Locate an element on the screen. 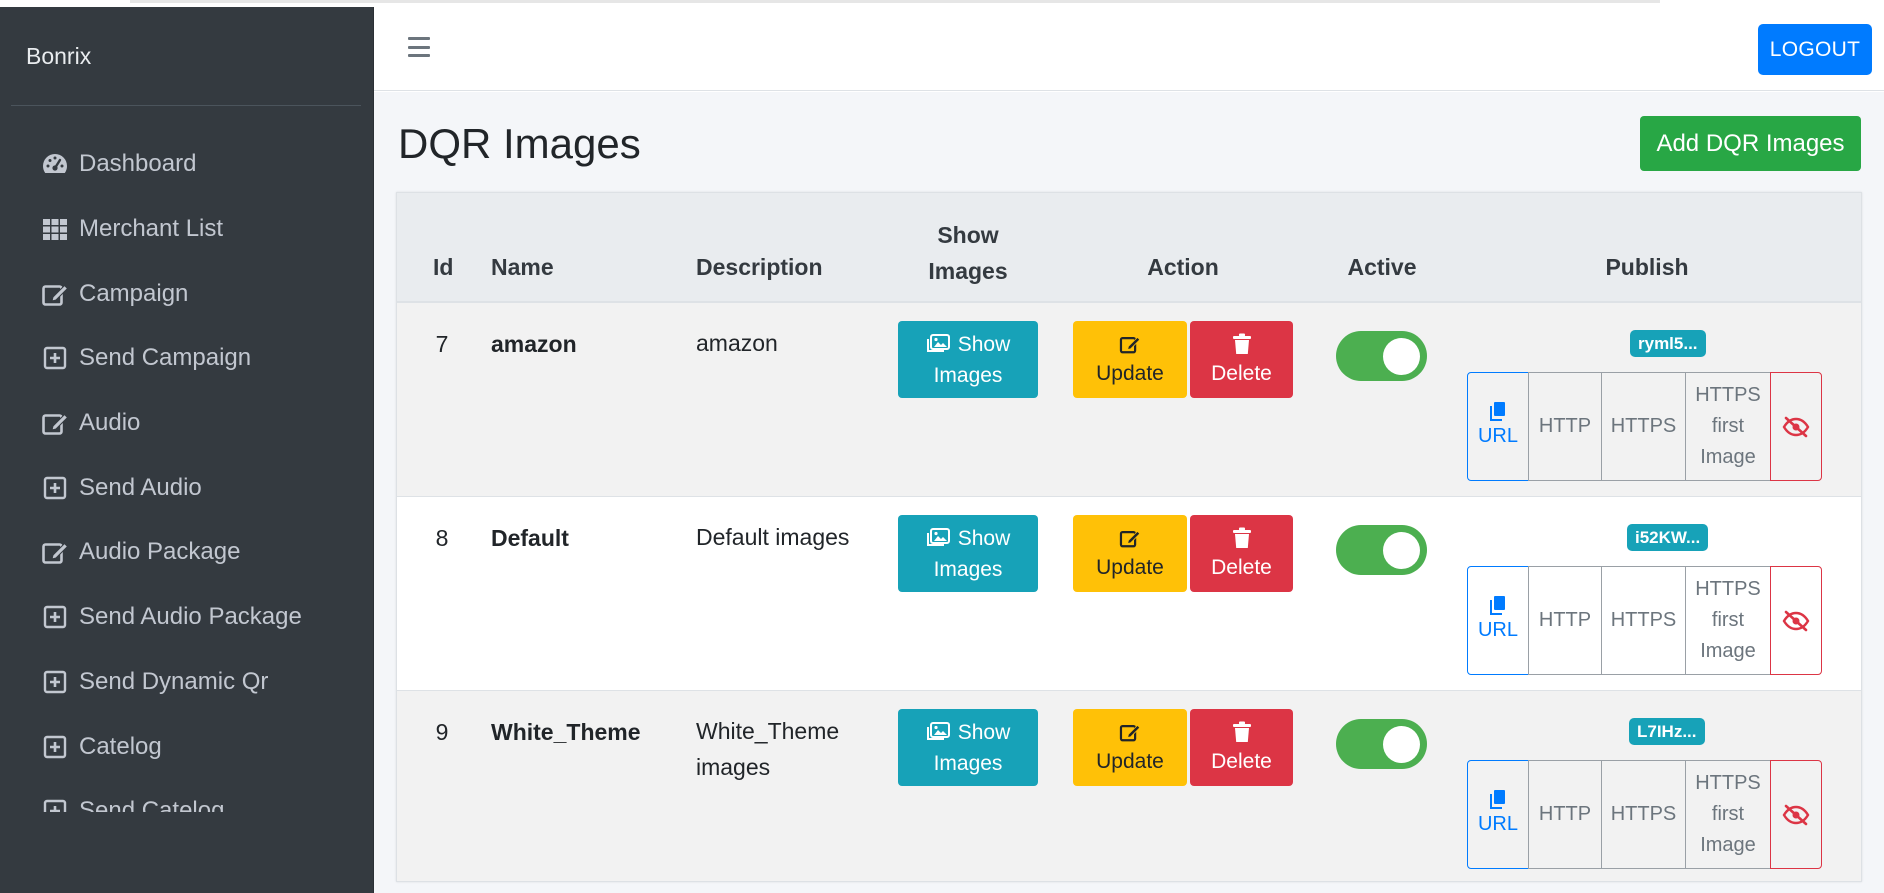 The width and height of the screenshot is (1884, 893). top-strip is located at coordinates (942, 3).